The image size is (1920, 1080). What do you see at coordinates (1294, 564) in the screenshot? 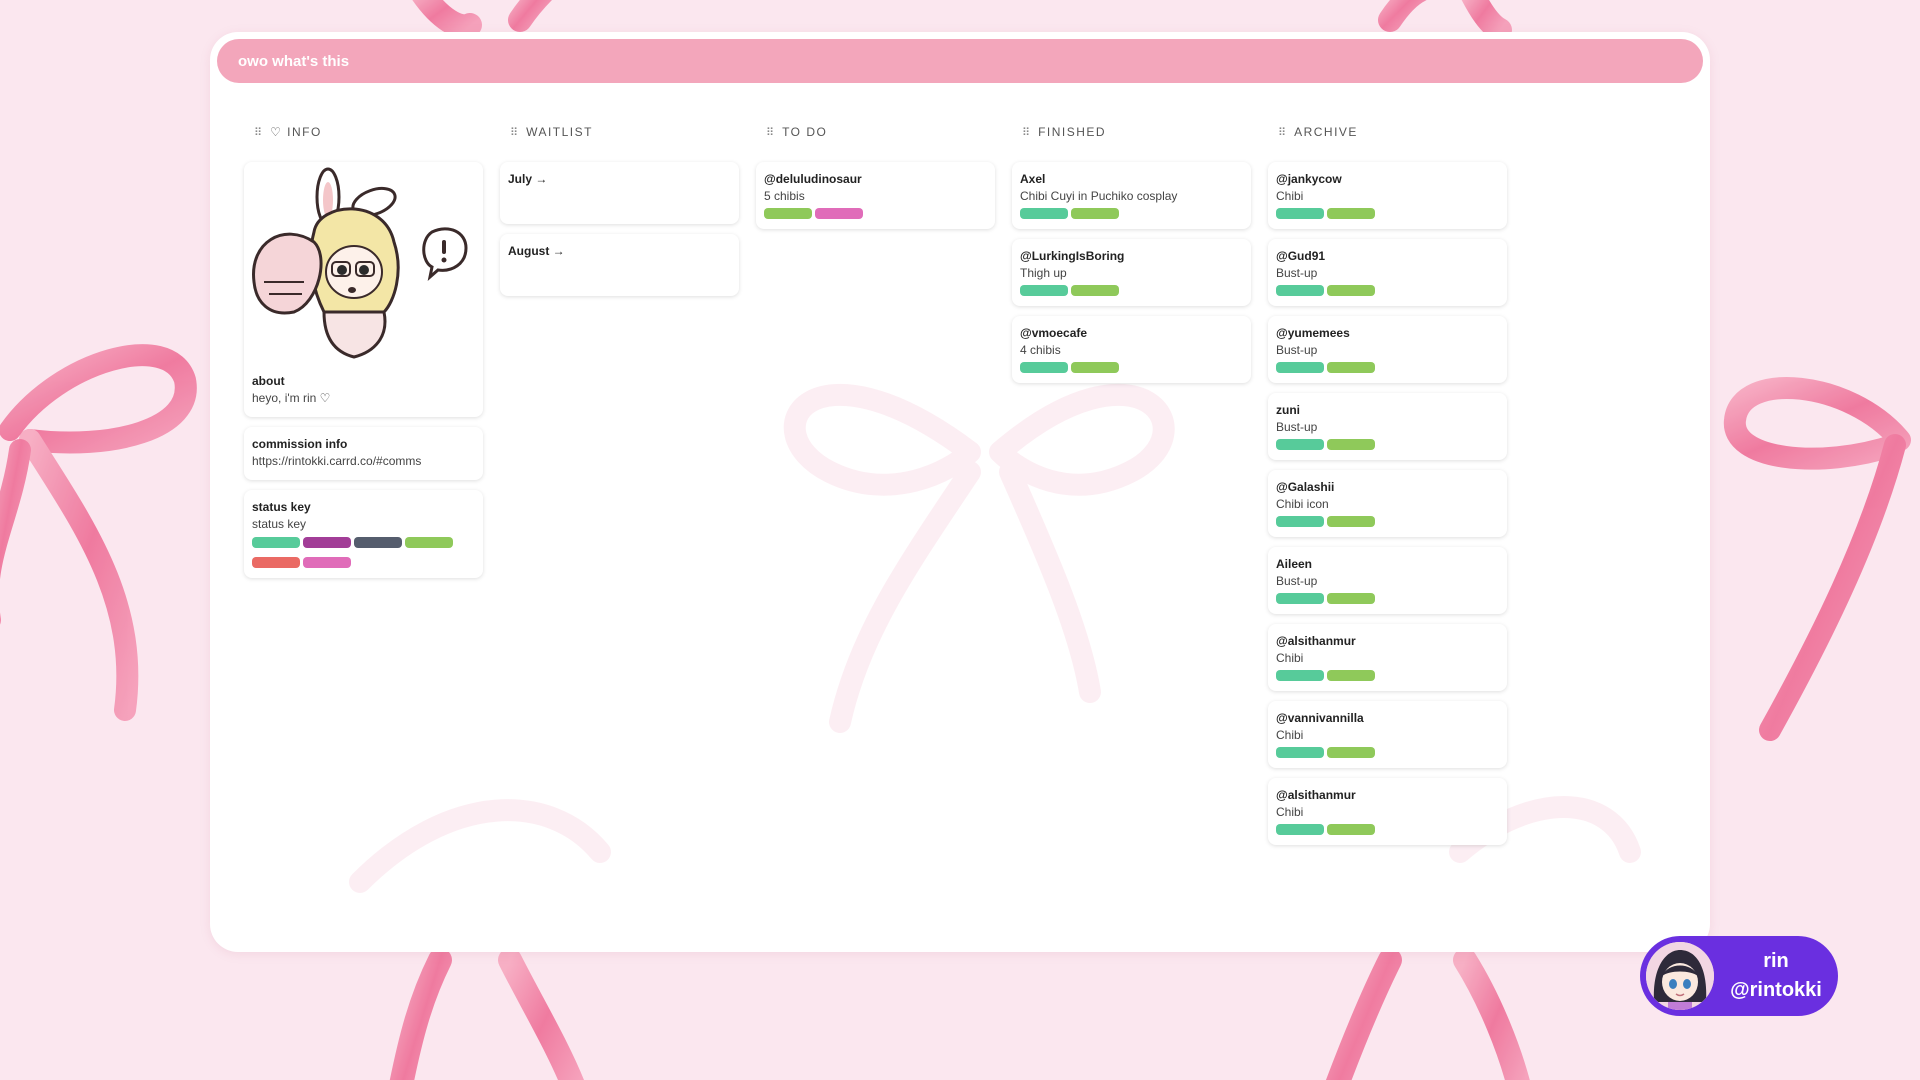
I see `card-title: Aileen` at bounding box center [1294, 564].